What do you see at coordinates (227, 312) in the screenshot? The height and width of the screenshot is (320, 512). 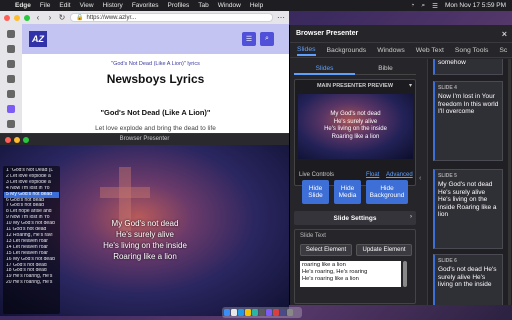 I see `finder-icon` at bounding box center [227, 312].